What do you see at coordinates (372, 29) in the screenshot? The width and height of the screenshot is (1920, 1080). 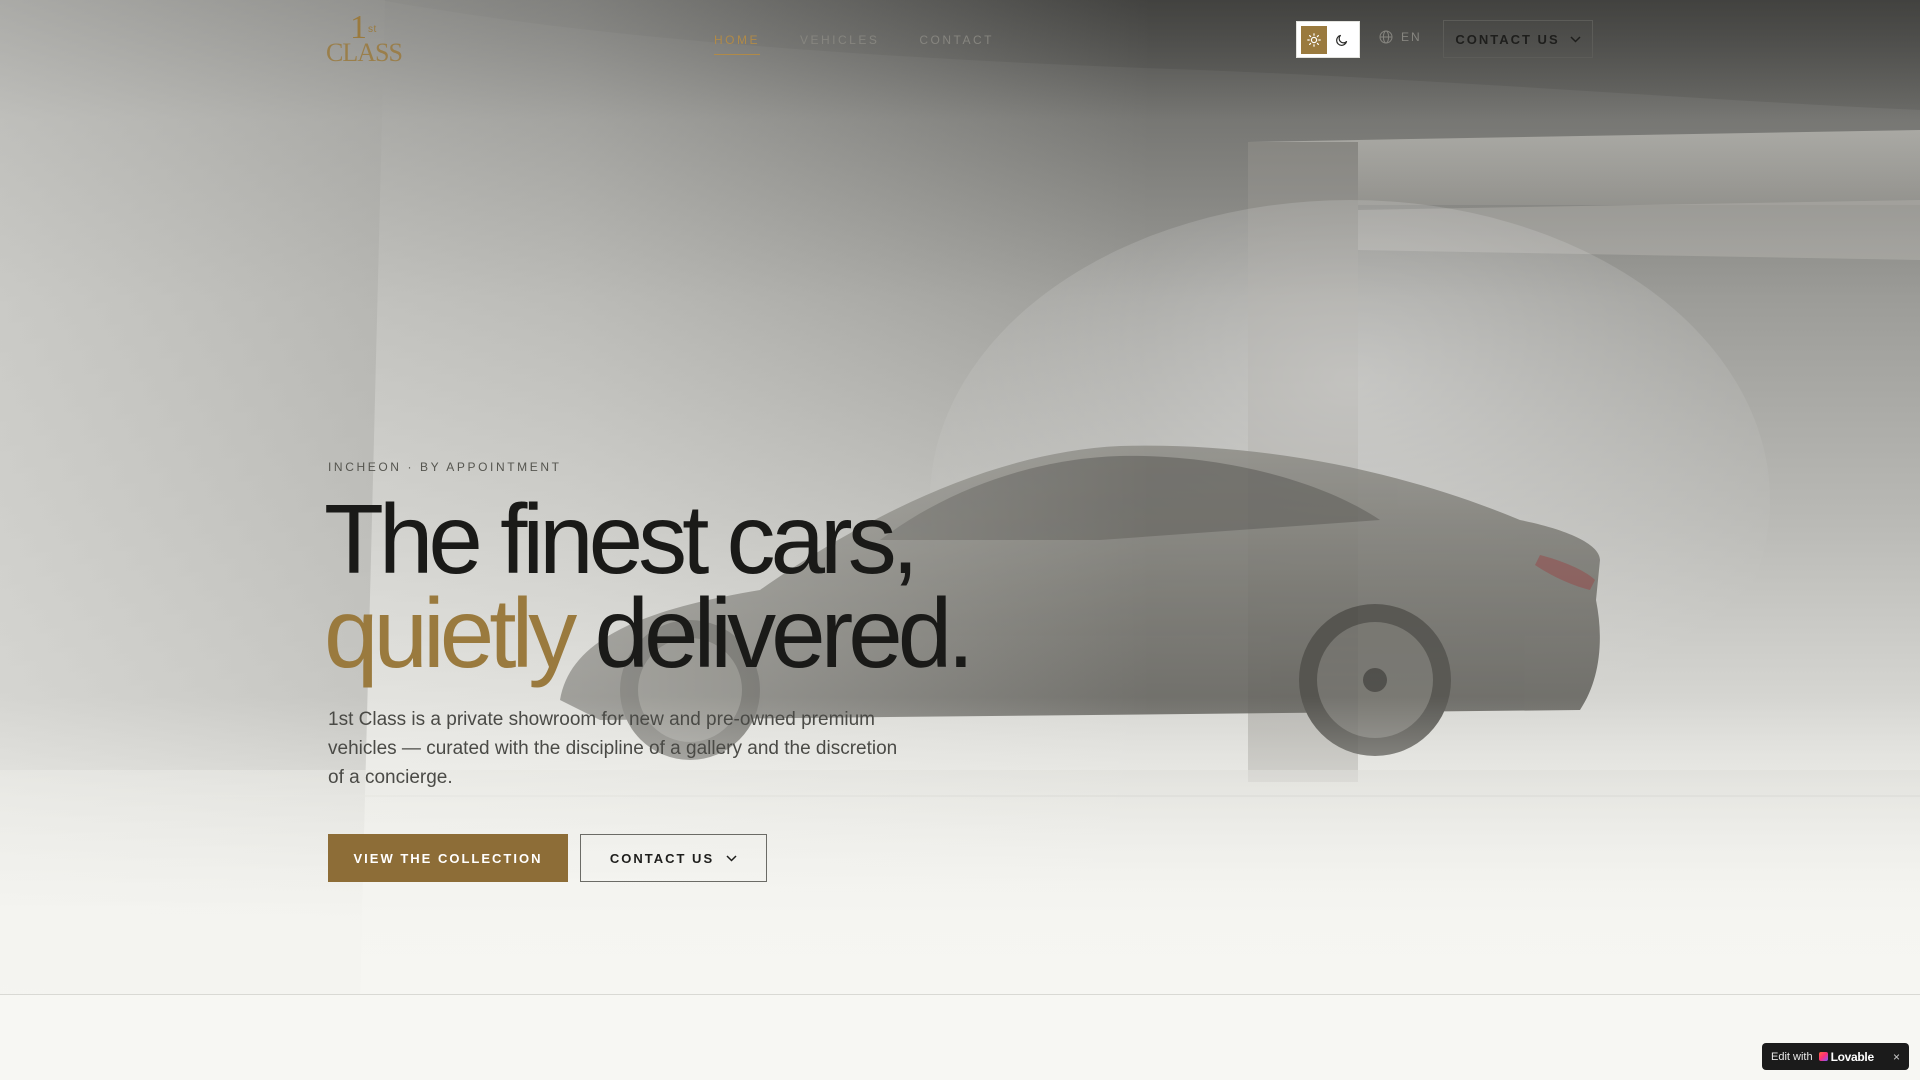 I see `logo-suffix: st` at bounding box center [372, 29].